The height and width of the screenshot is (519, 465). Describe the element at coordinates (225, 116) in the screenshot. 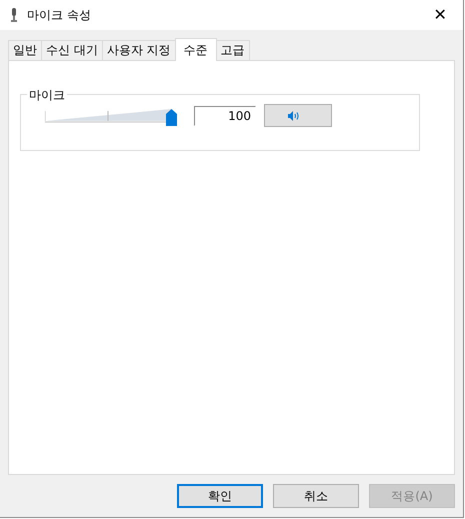

I see `level-field: 100` at that location.